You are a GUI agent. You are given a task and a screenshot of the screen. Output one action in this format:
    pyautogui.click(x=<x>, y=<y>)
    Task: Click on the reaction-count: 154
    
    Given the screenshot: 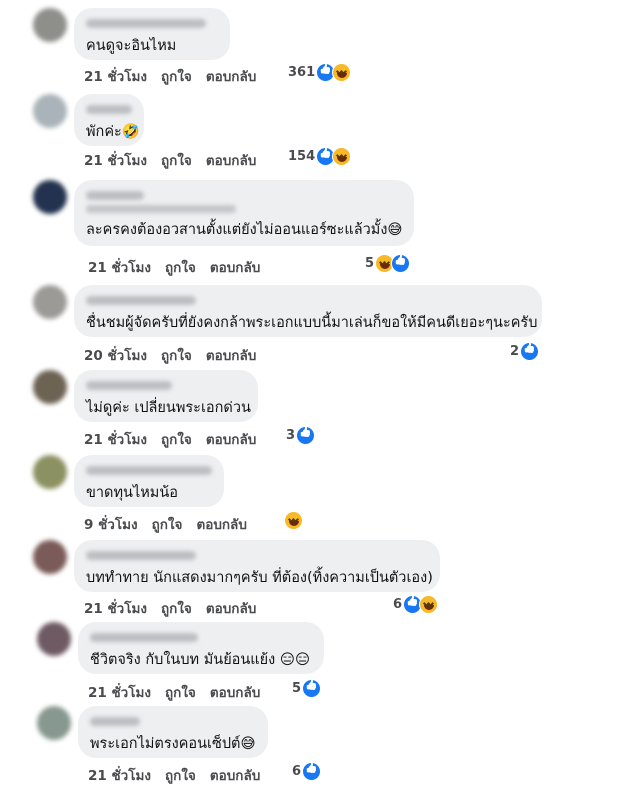 What is the action you would take?
    pyautogui.click(x=302, y=156)
    